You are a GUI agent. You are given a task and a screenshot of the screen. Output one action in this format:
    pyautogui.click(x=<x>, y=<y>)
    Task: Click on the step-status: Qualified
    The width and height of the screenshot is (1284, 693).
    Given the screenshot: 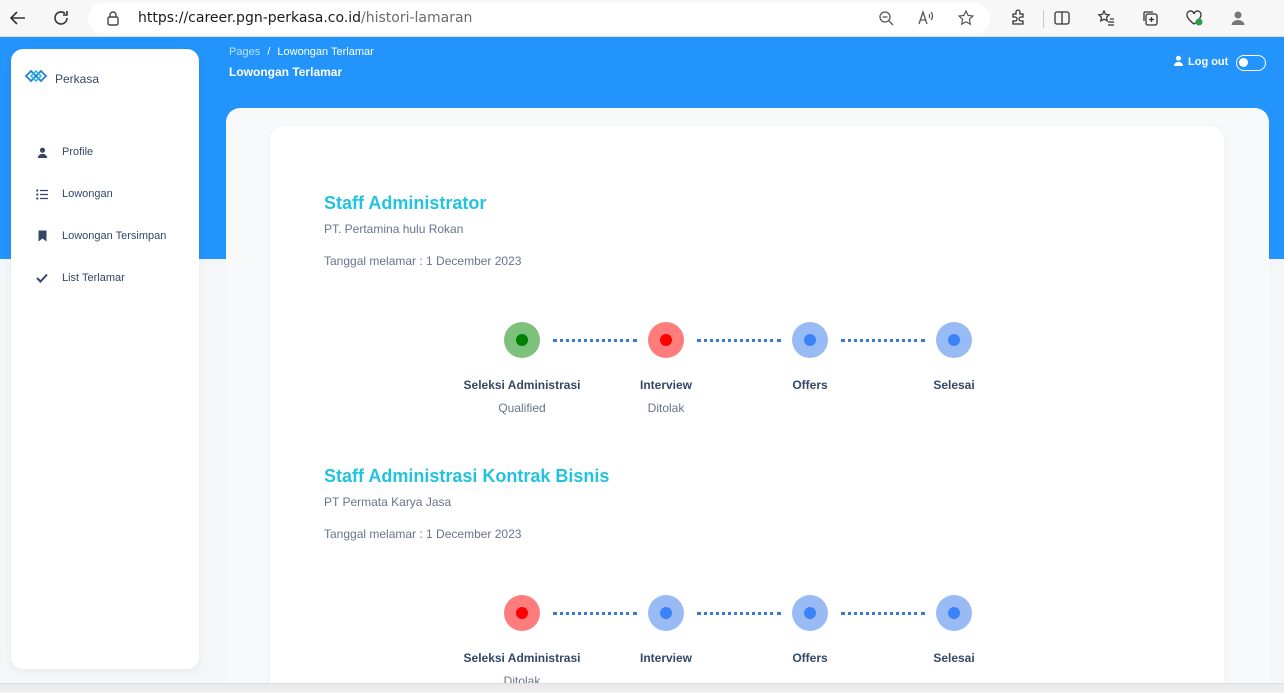 What is the action you would take?
    pyautogui.click(x=522, y=408)
    